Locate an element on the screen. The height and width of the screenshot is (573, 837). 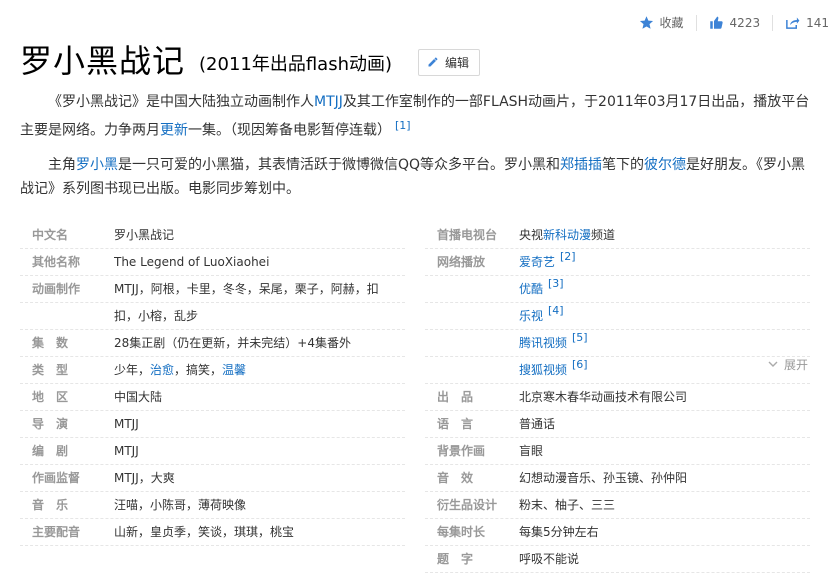
info-key: 类 型 is located at coordinates (50, 370).